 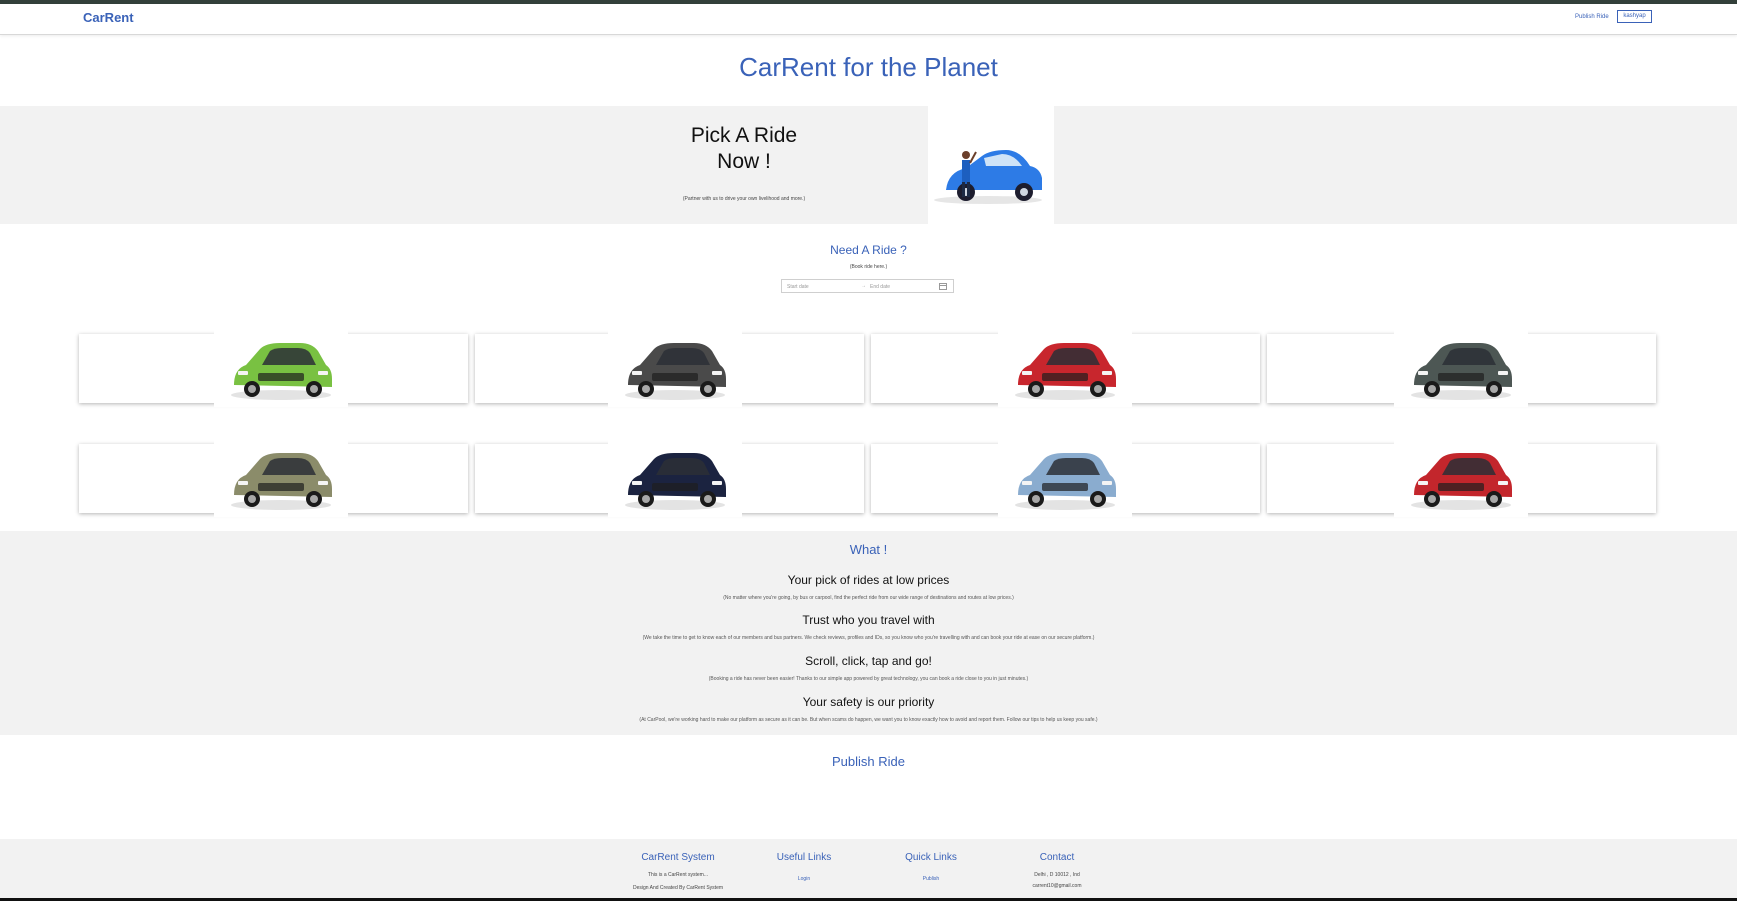 I want to click on date-range-picker: Start date → End date, so click(x=867, y=286).